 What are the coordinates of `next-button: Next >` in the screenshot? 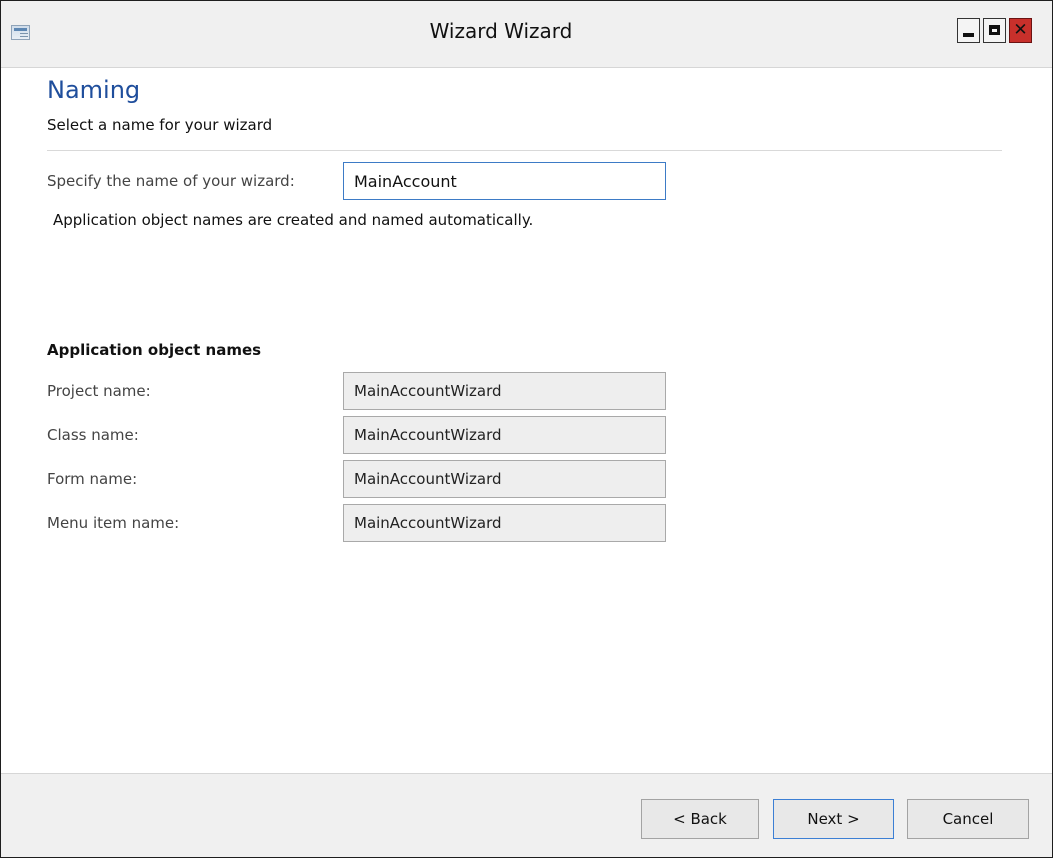 It's located at (833, 819).